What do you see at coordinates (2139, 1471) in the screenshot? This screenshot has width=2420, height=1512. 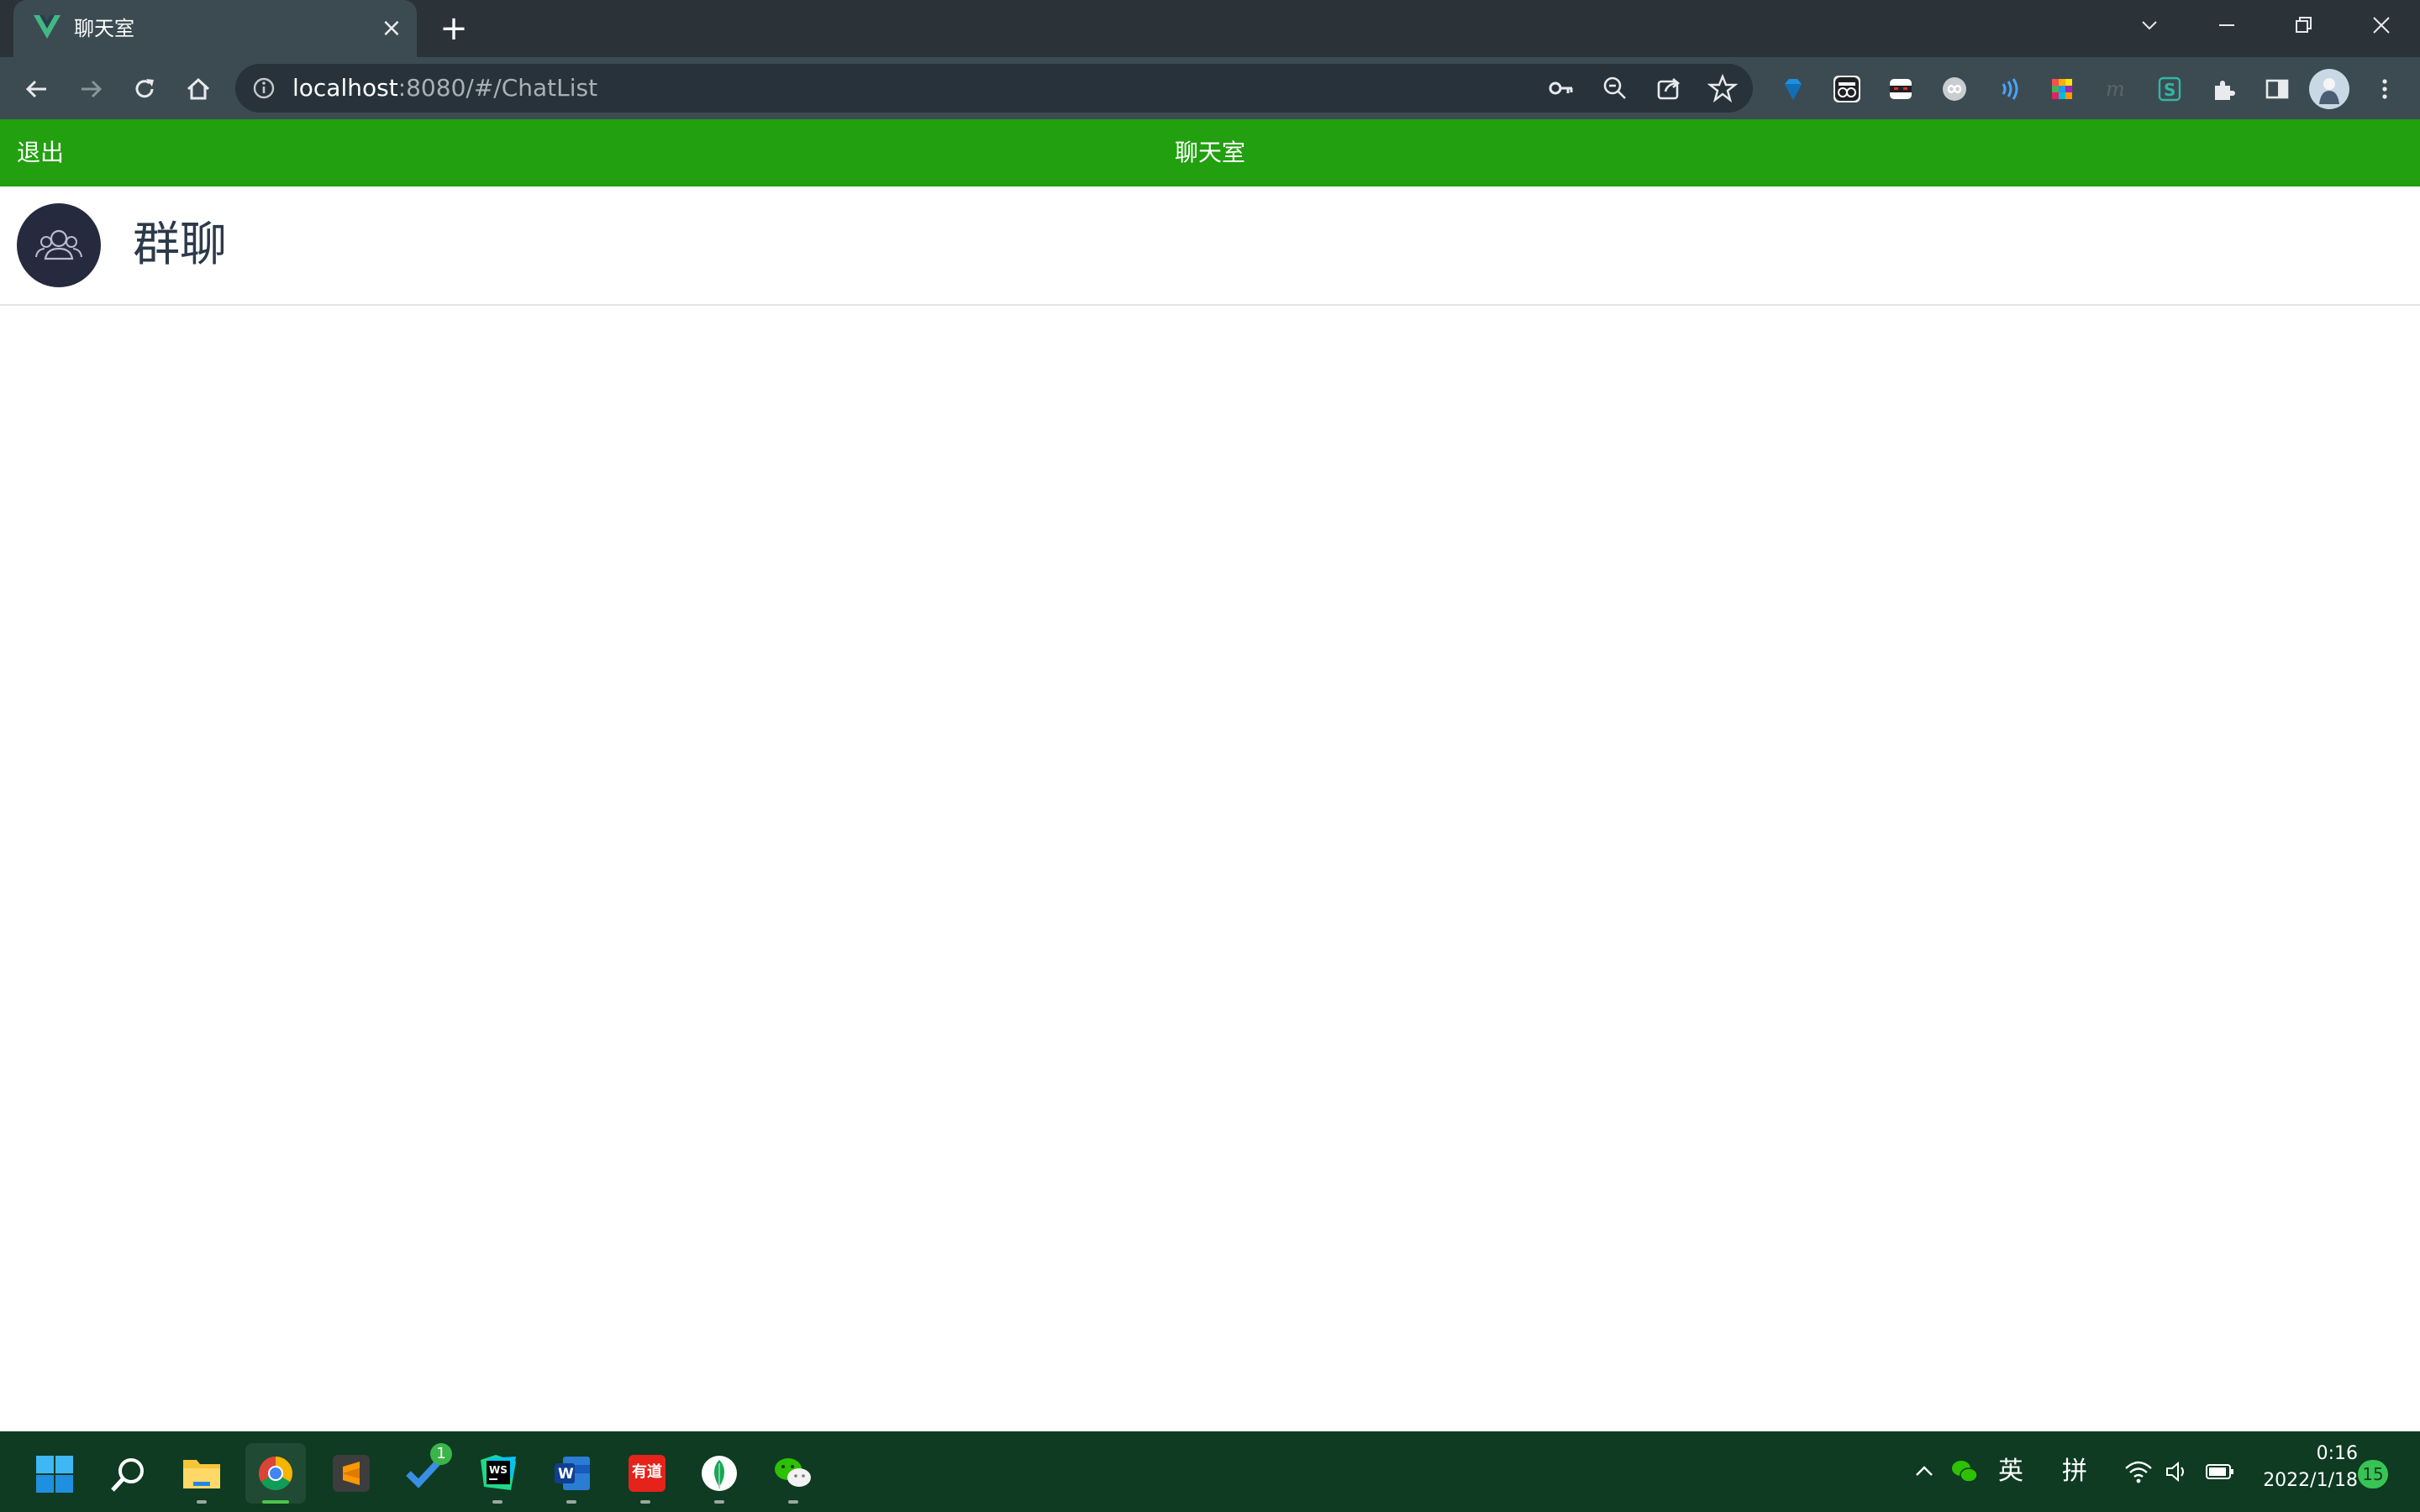 I see `wifi-icon` at bounding box center [2139, 1471].